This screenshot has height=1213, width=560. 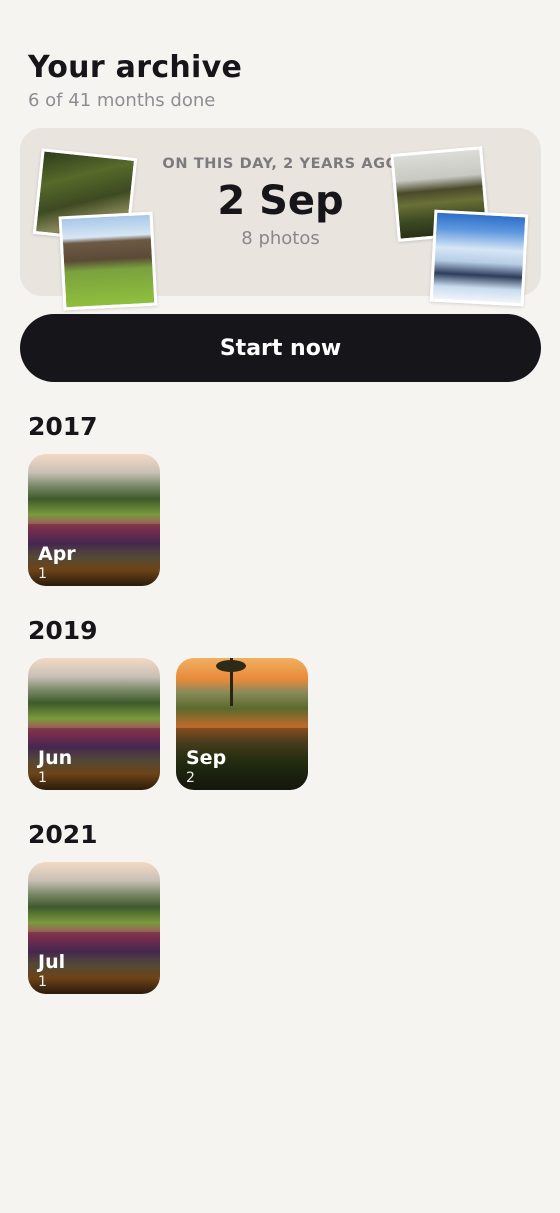 What do you see at coordinates (52, 962) in the screenshot?
I see `tile-month-label: Jul` at bounding box center [52, 962].